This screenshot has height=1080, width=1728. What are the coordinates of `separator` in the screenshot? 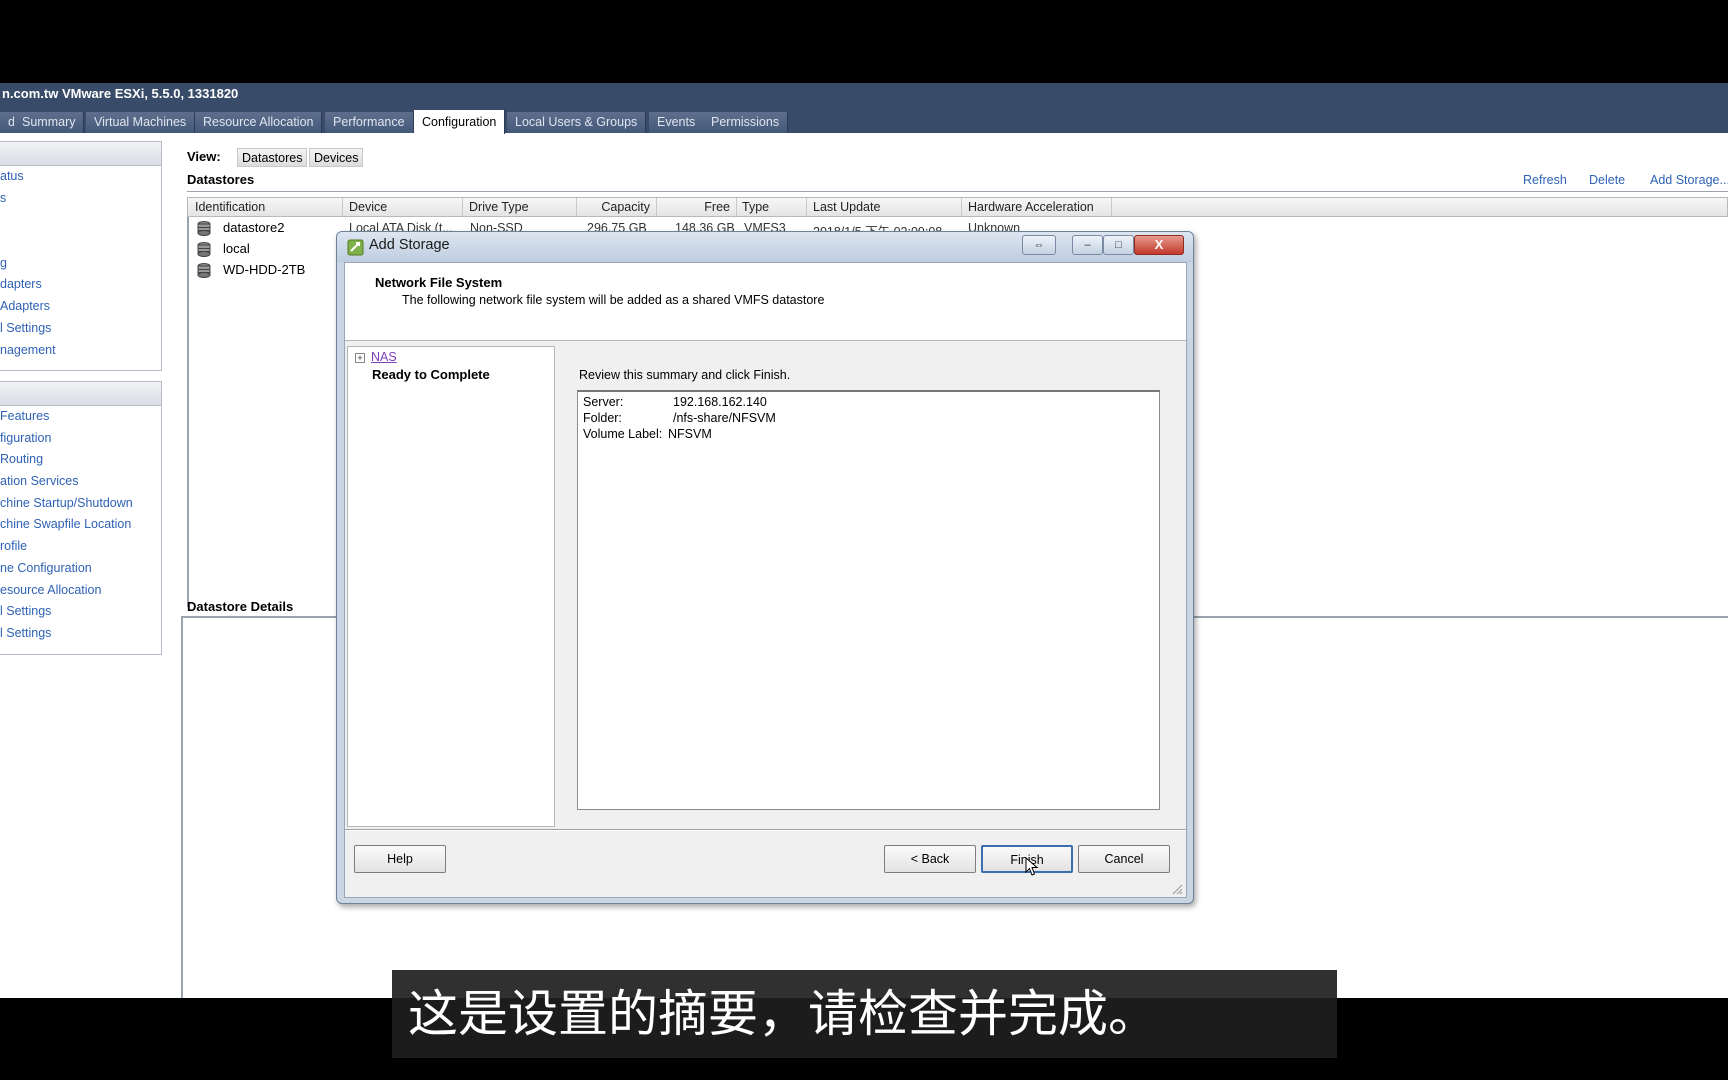 It's located at (957, 191).